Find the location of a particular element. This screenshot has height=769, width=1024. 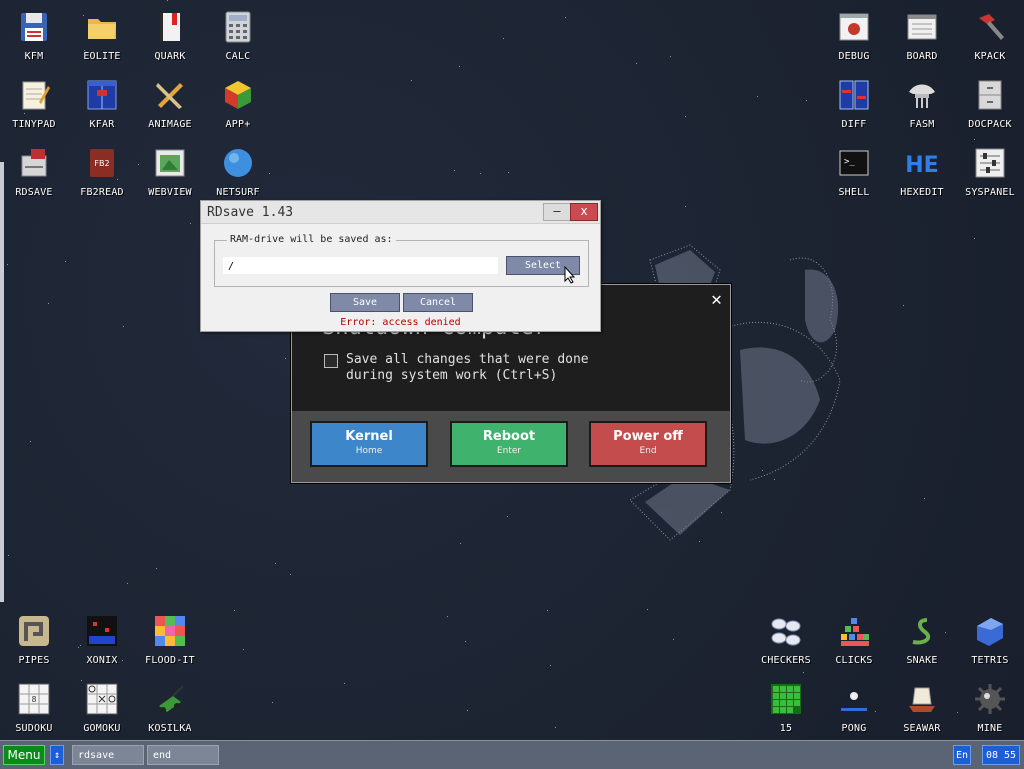

pencil-ruler-icon is located at coordinates (170, 95).